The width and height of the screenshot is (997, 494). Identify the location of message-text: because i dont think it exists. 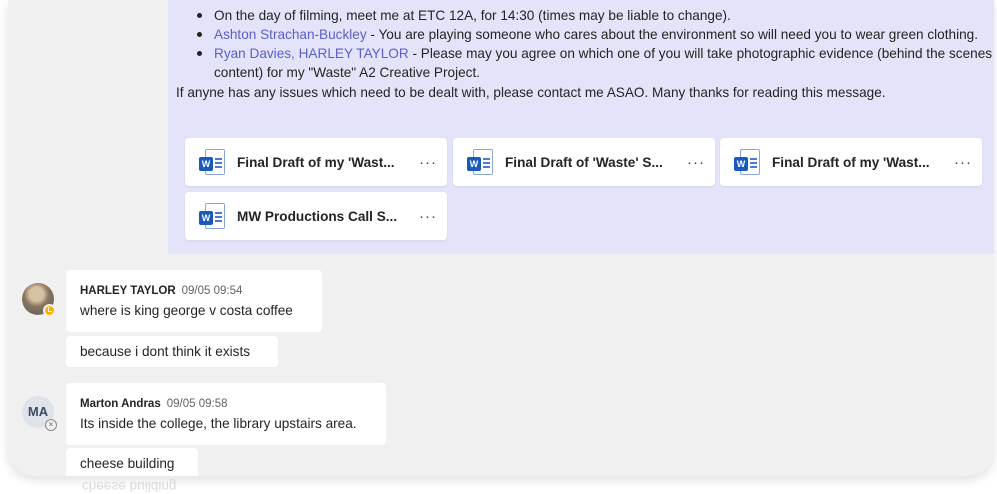
(165, 351).